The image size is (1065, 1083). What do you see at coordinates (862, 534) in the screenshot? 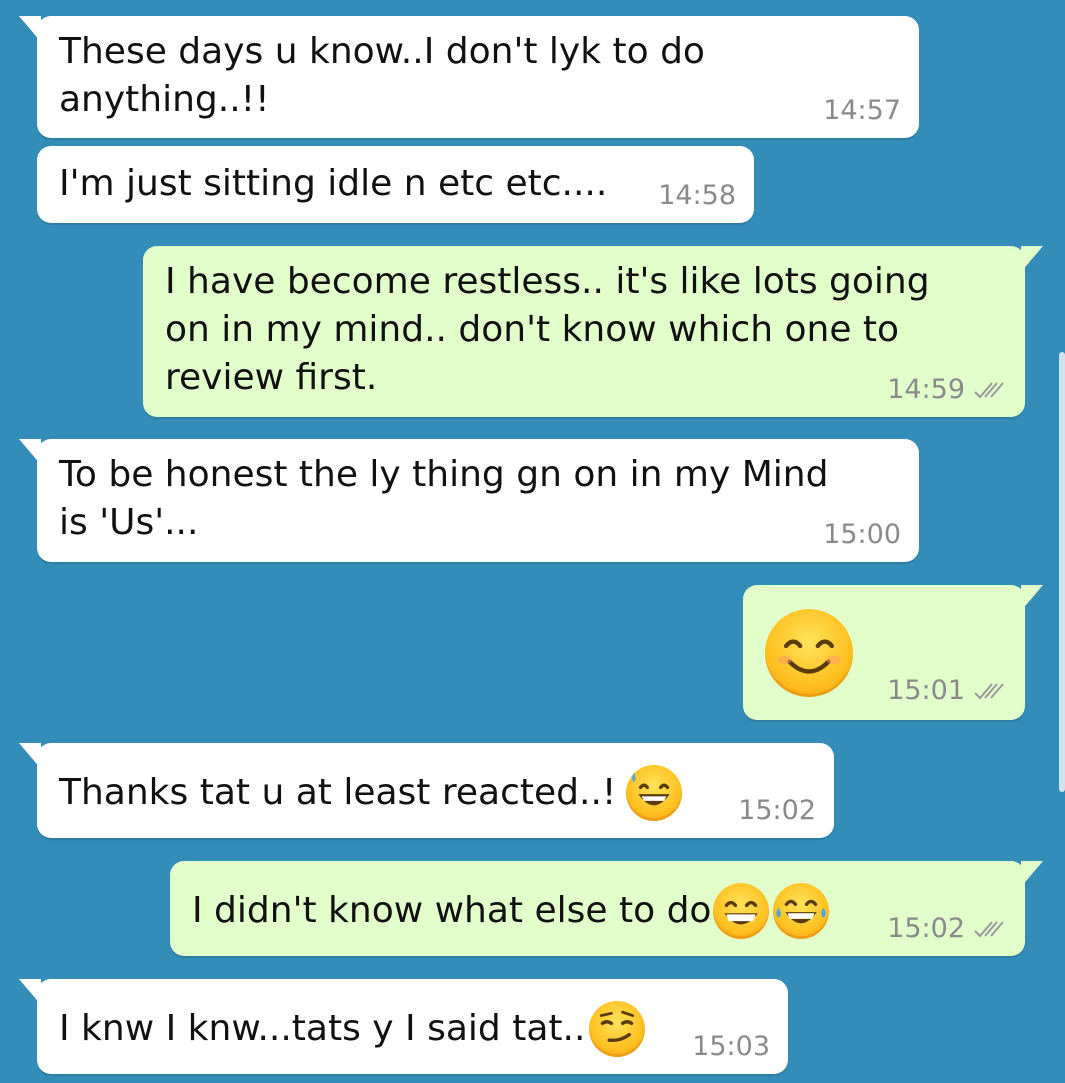
I see `message-timestamp: 15:00` at bounding box center [862, 534].